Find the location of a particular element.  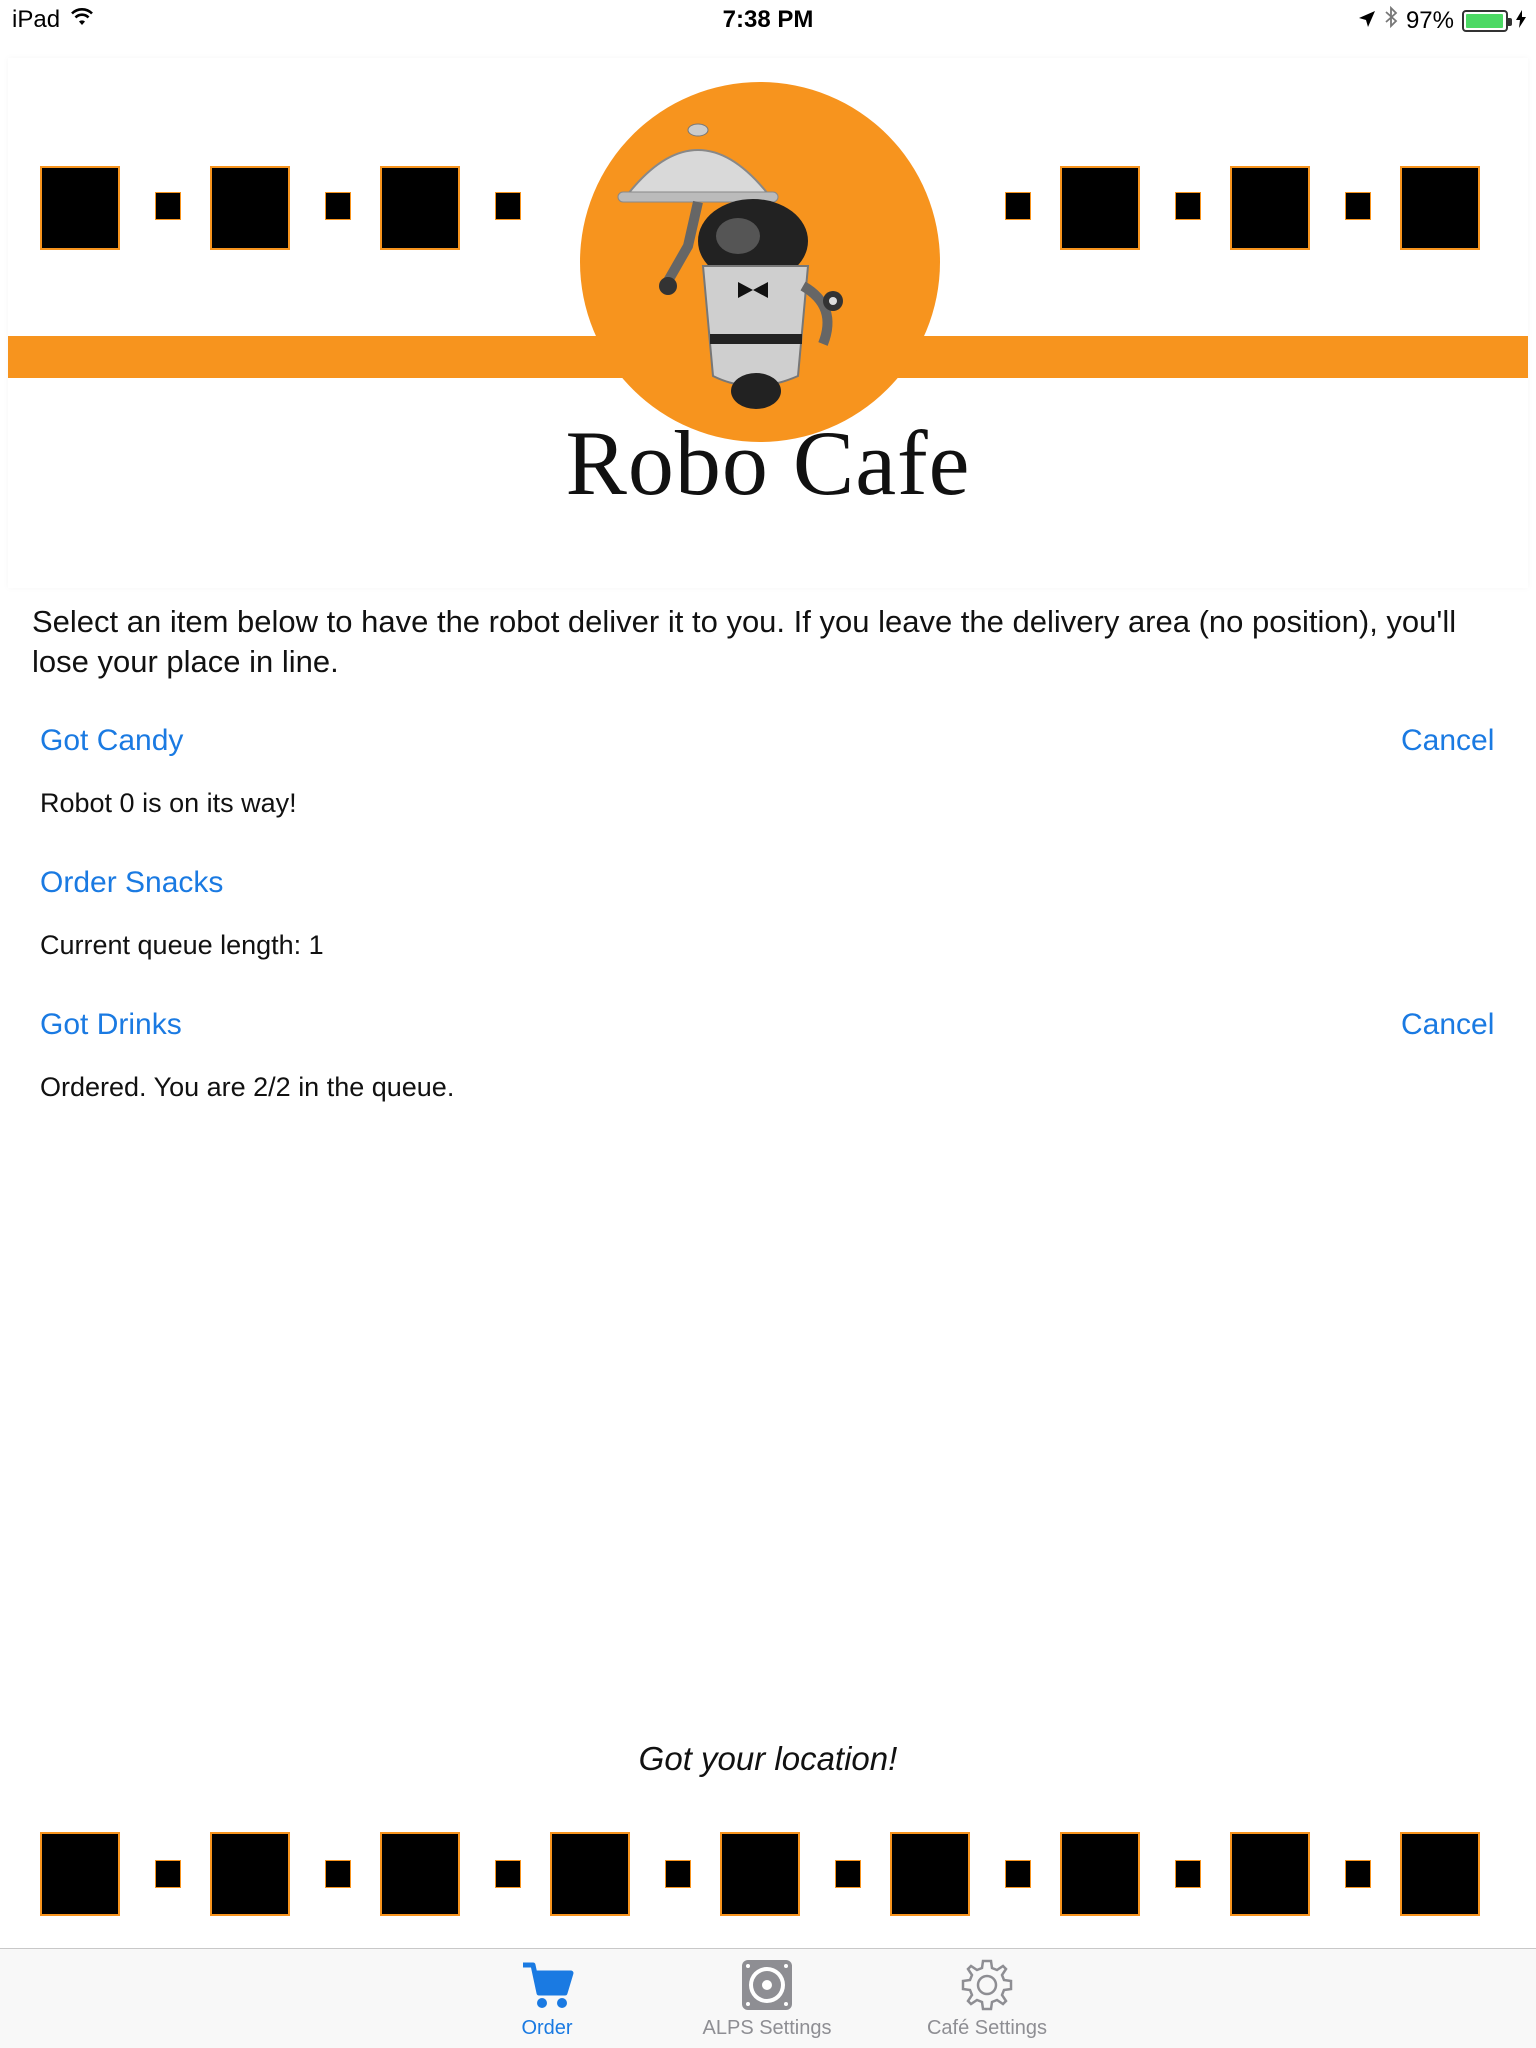

logo-title: Robo Cafe is located at coordinates (768, 463).